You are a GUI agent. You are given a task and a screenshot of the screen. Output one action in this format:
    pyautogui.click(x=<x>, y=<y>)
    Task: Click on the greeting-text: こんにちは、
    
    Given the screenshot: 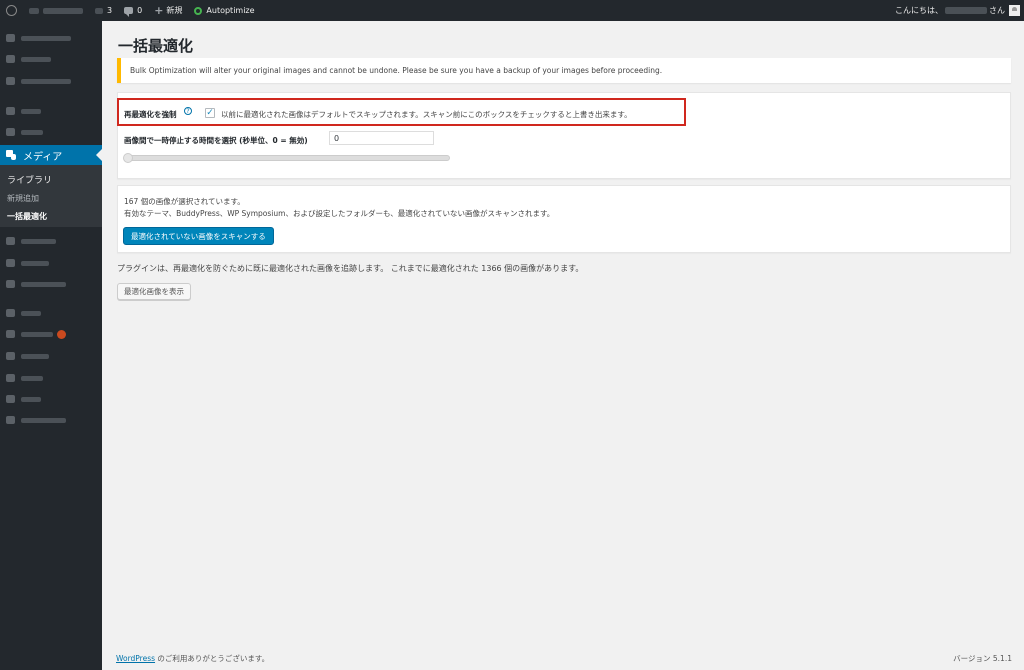 What is the action you would take?
    pyautogui.click(x=919, y=10)
    